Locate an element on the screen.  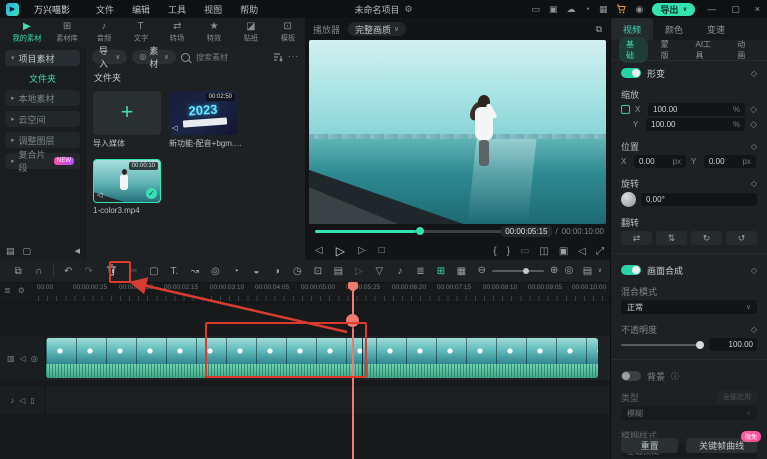
theme-icon: ◔ is located at coordinates (587, 9).